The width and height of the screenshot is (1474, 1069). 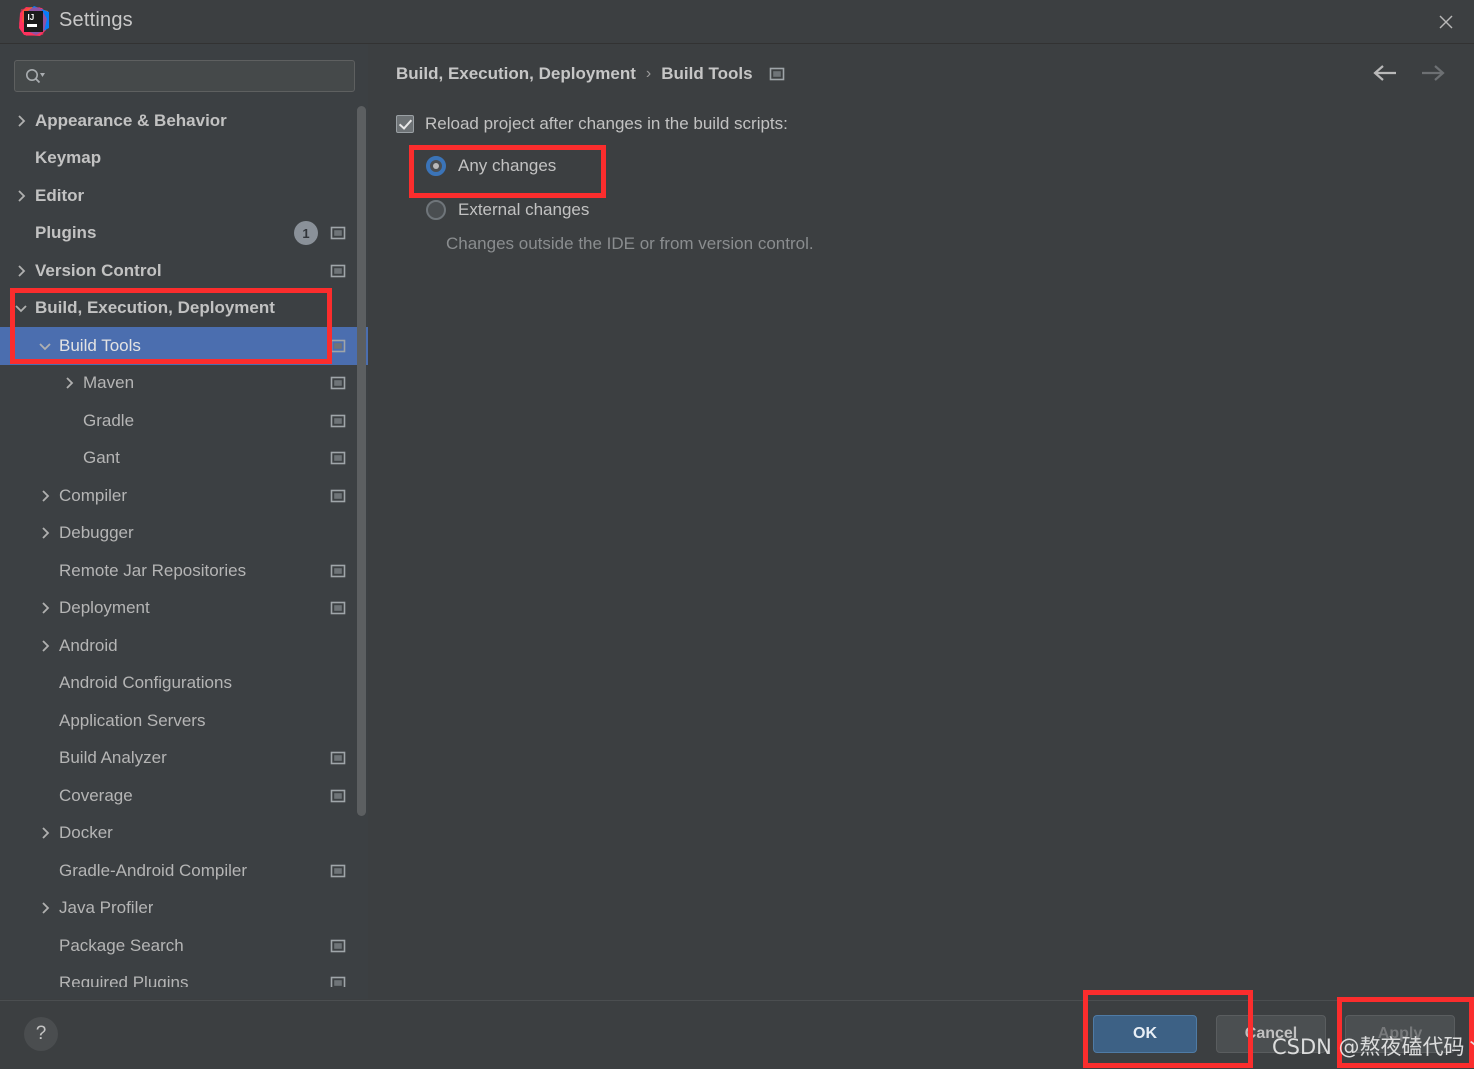 I want to click on sidebar-item-build-tools: Build Tools, so click(x=184, y=346).